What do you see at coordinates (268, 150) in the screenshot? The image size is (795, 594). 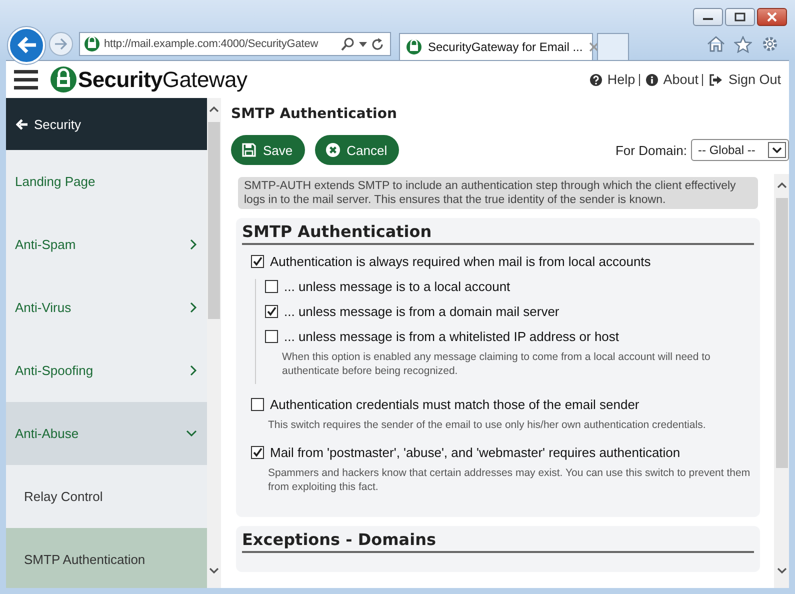 I see `save-button: Save` at bounding box center [268, 150].